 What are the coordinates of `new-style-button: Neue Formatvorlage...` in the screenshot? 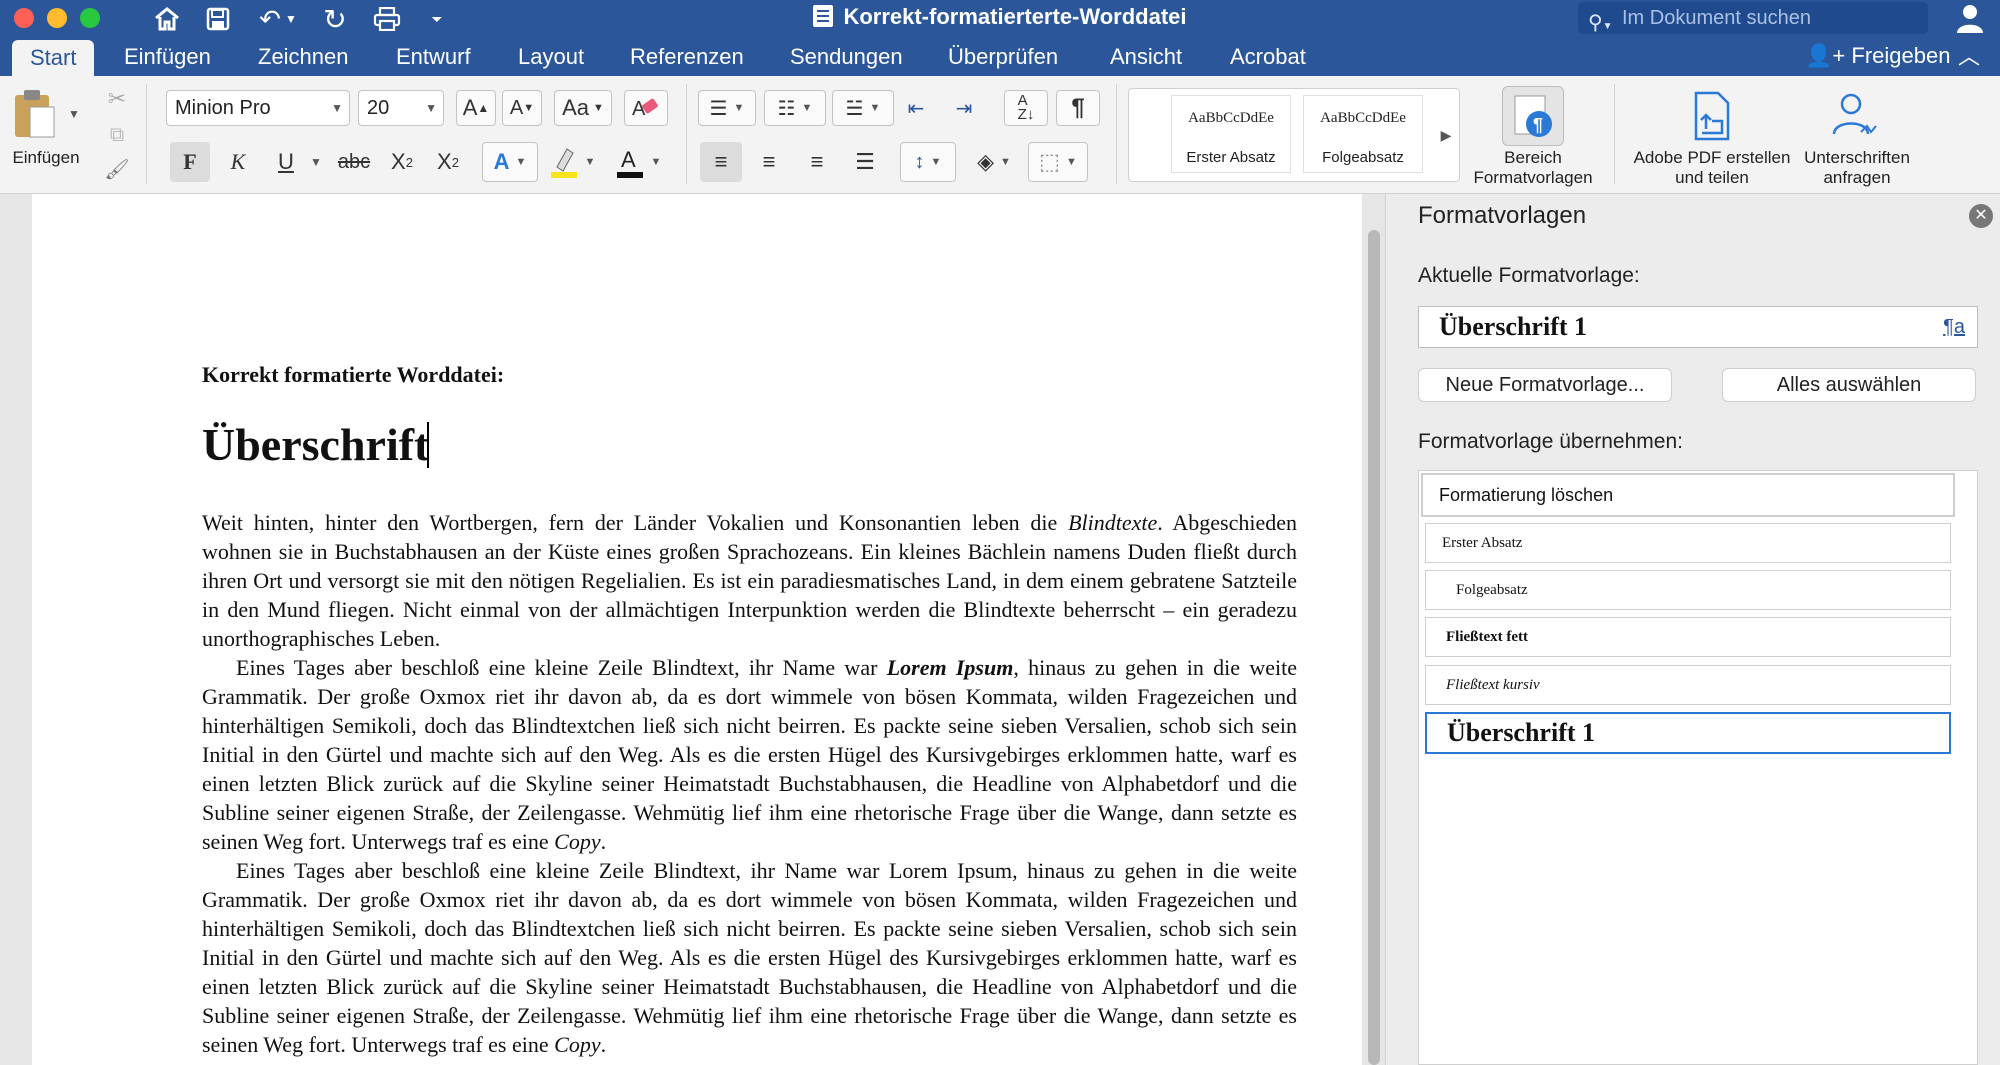 It's located at (1545, 385).